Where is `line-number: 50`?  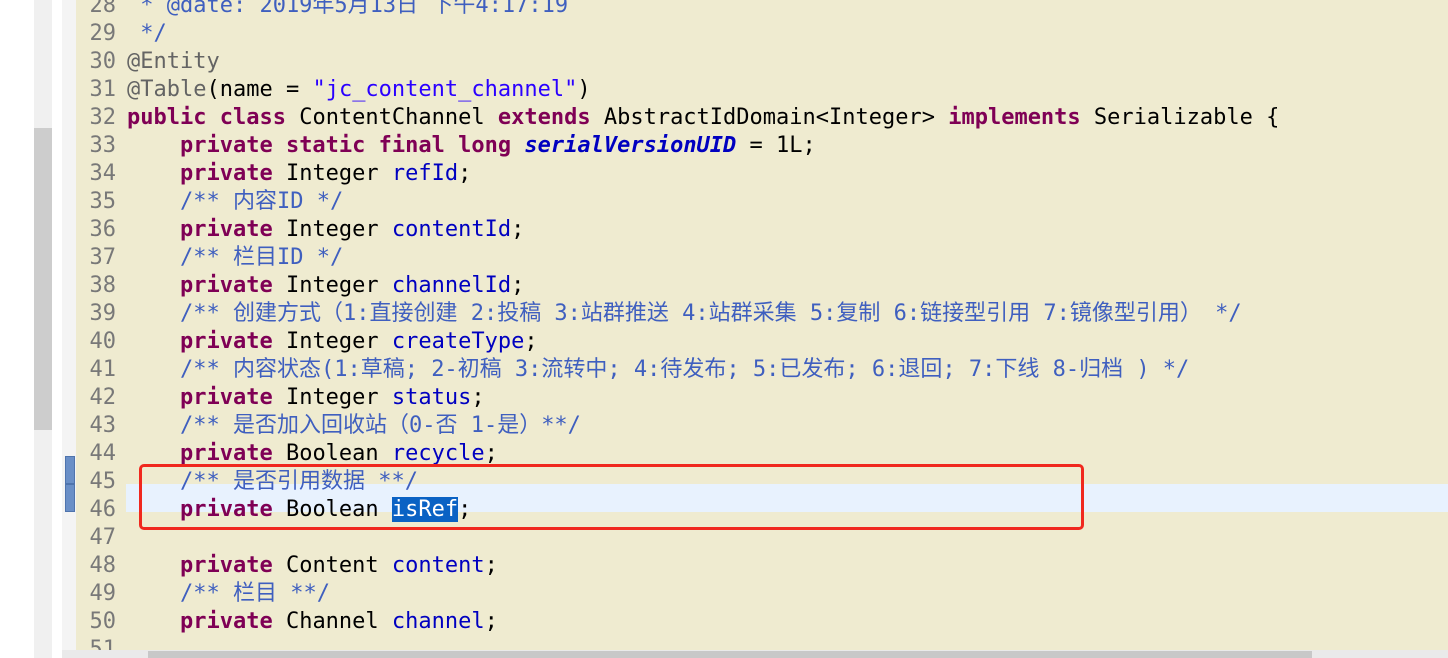
line-number: 50 is located at coordinates (103, 621).